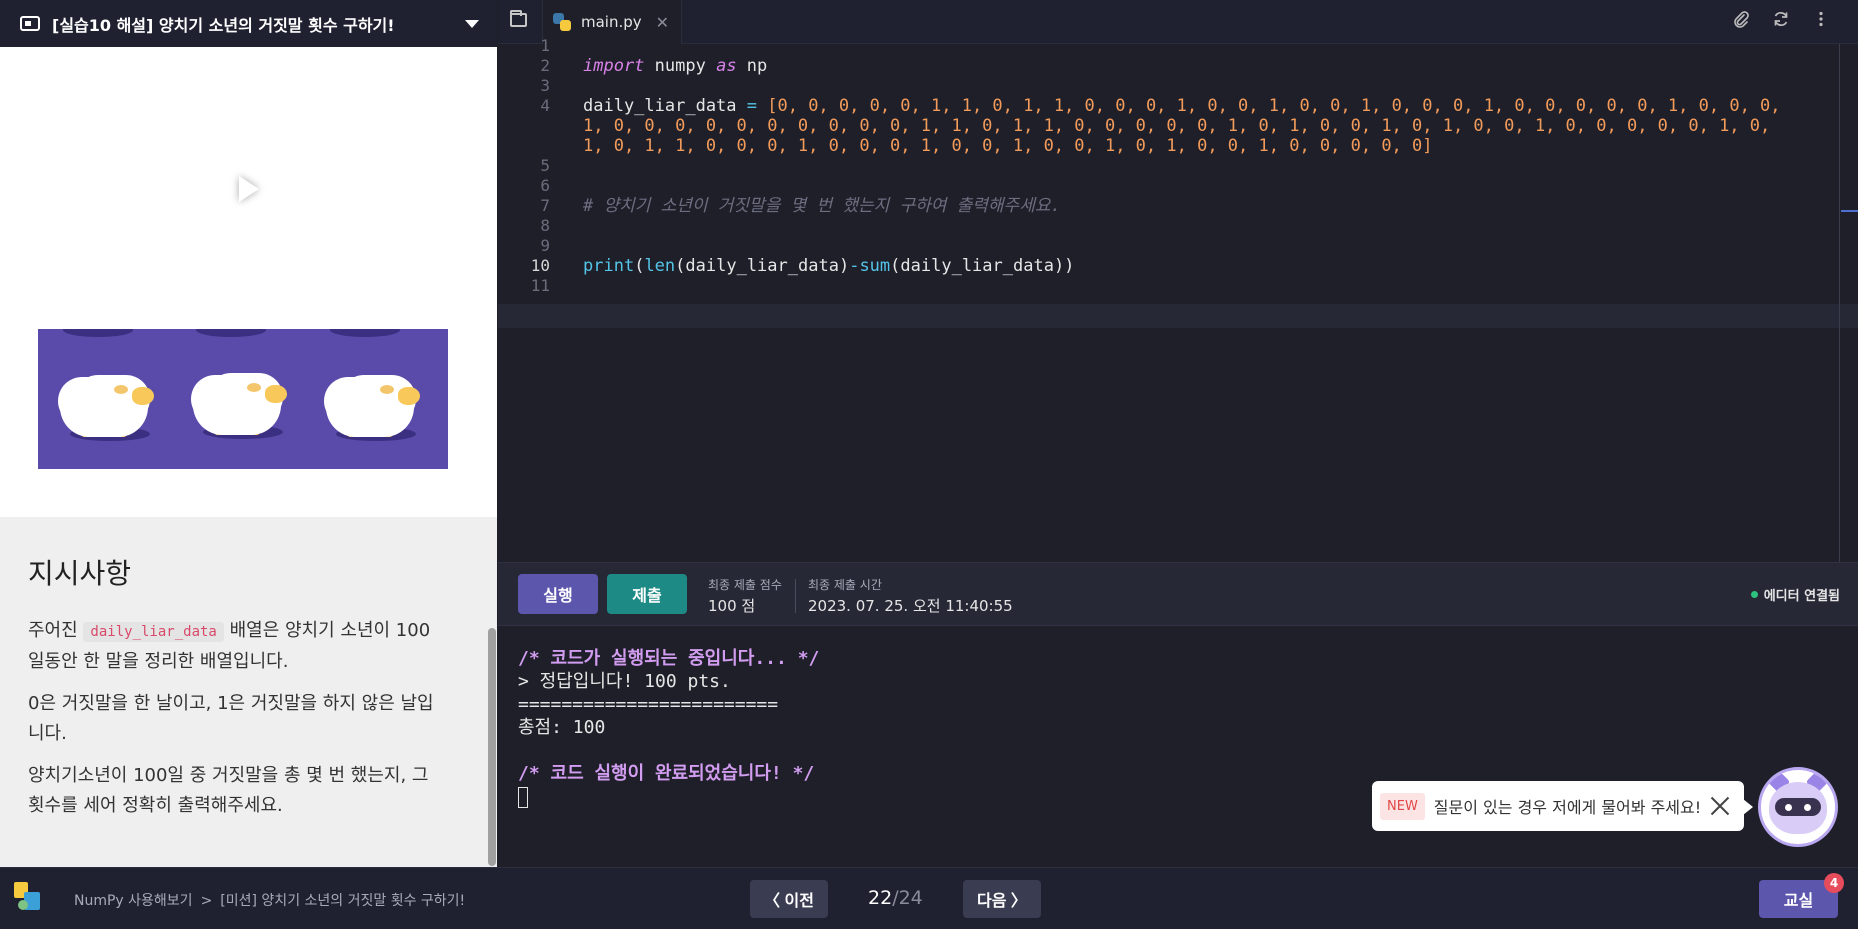 The height and width of the screenshot is (929, 1858). I want to click on more-vertical-icon, so click(1821, 21).